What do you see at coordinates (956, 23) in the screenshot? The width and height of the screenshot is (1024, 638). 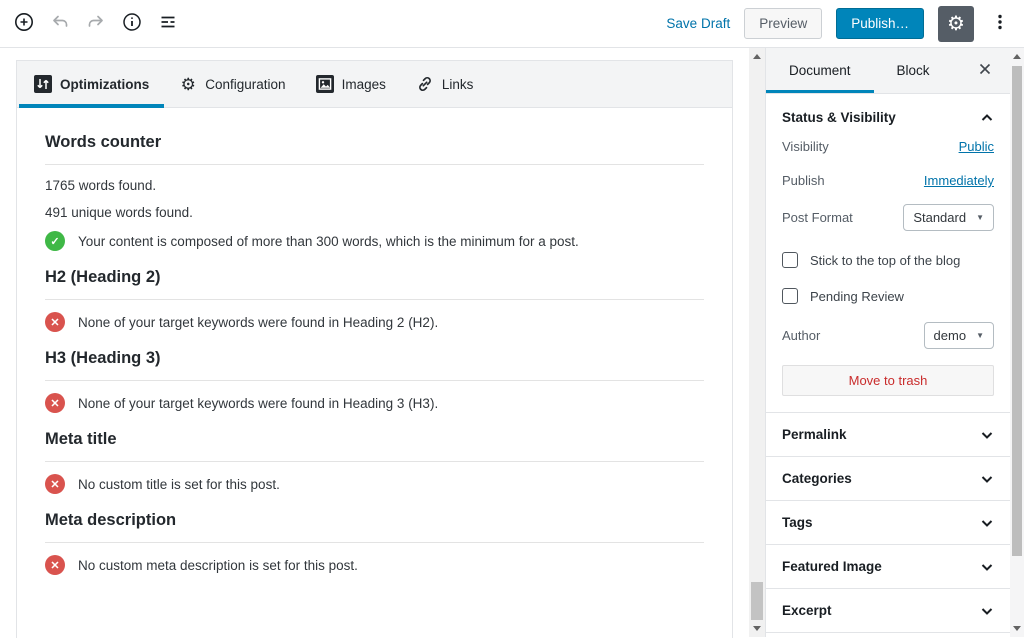 I see `settings-toggle-button: ⚙` at bounding box center [956, 23].